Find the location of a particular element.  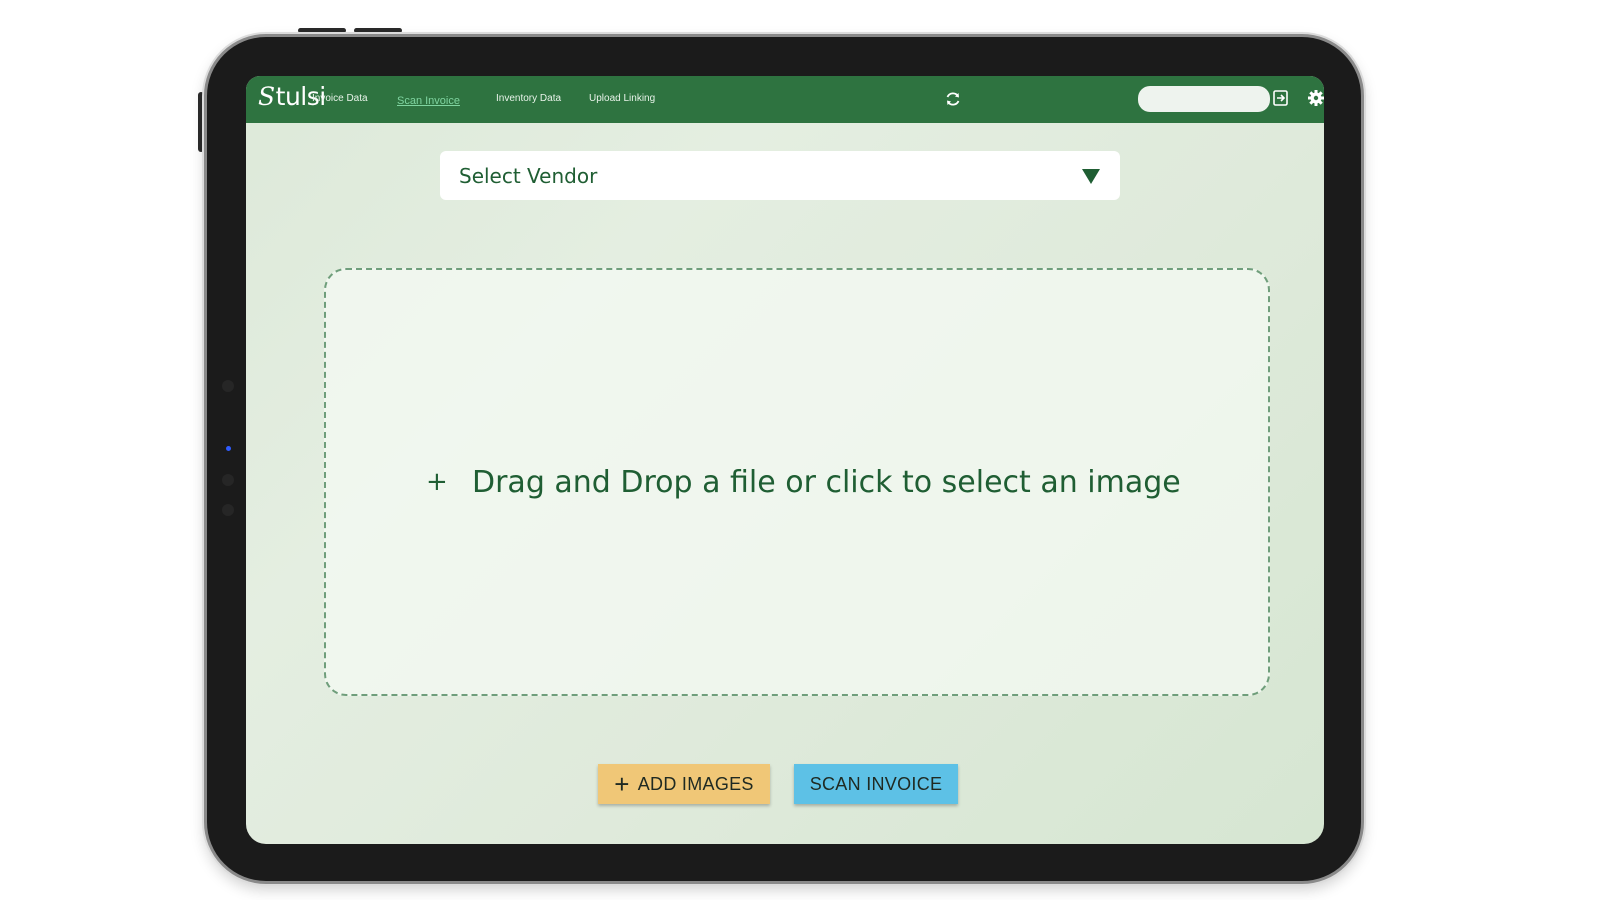

vendor-select-label: Select Vendor is located at coordinates (528, 176).